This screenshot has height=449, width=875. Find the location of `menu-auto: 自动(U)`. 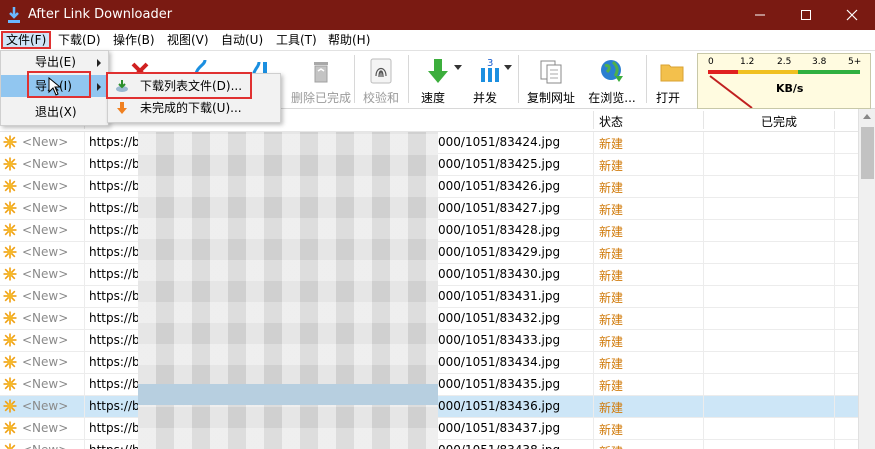

menu-auto: 自动(U) is located at coordinates (242, 40).